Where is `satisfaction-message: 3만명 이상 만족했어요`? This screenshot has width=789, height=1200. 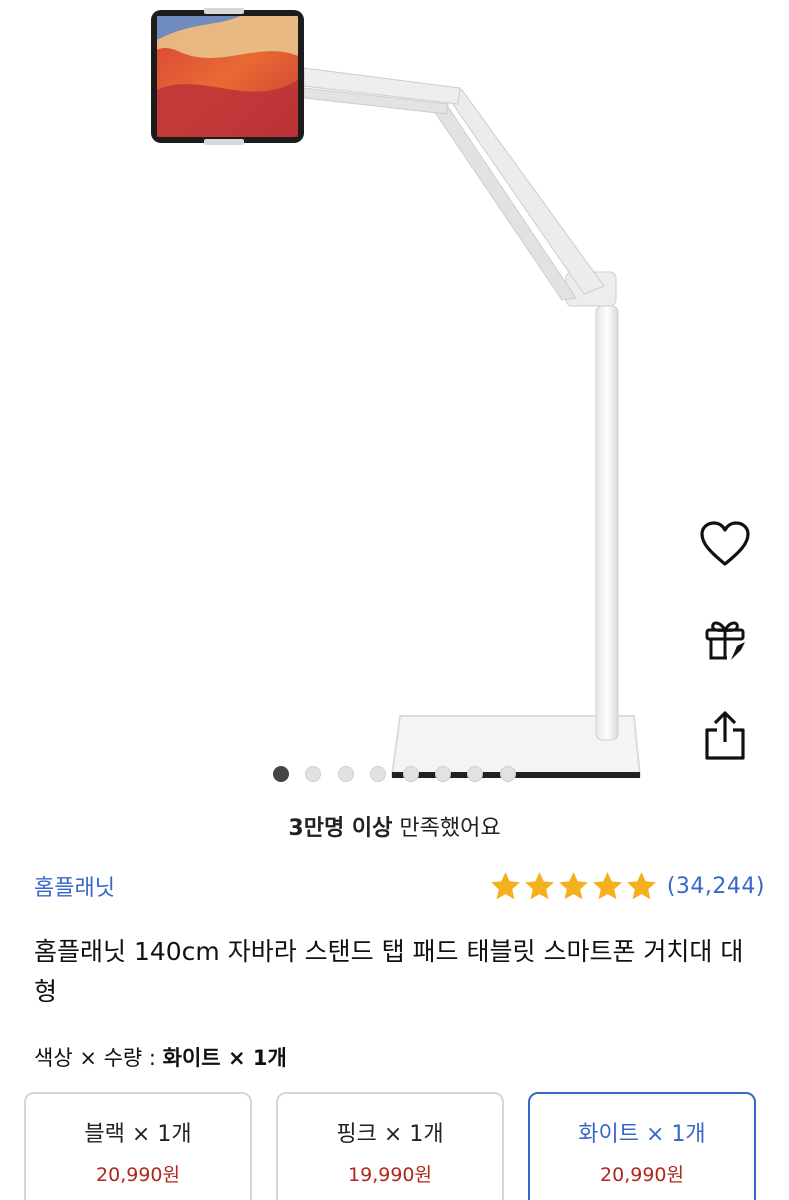 satisfaction-message: 3만명 이상 만족했어요 is located at coordinates (394, 826).